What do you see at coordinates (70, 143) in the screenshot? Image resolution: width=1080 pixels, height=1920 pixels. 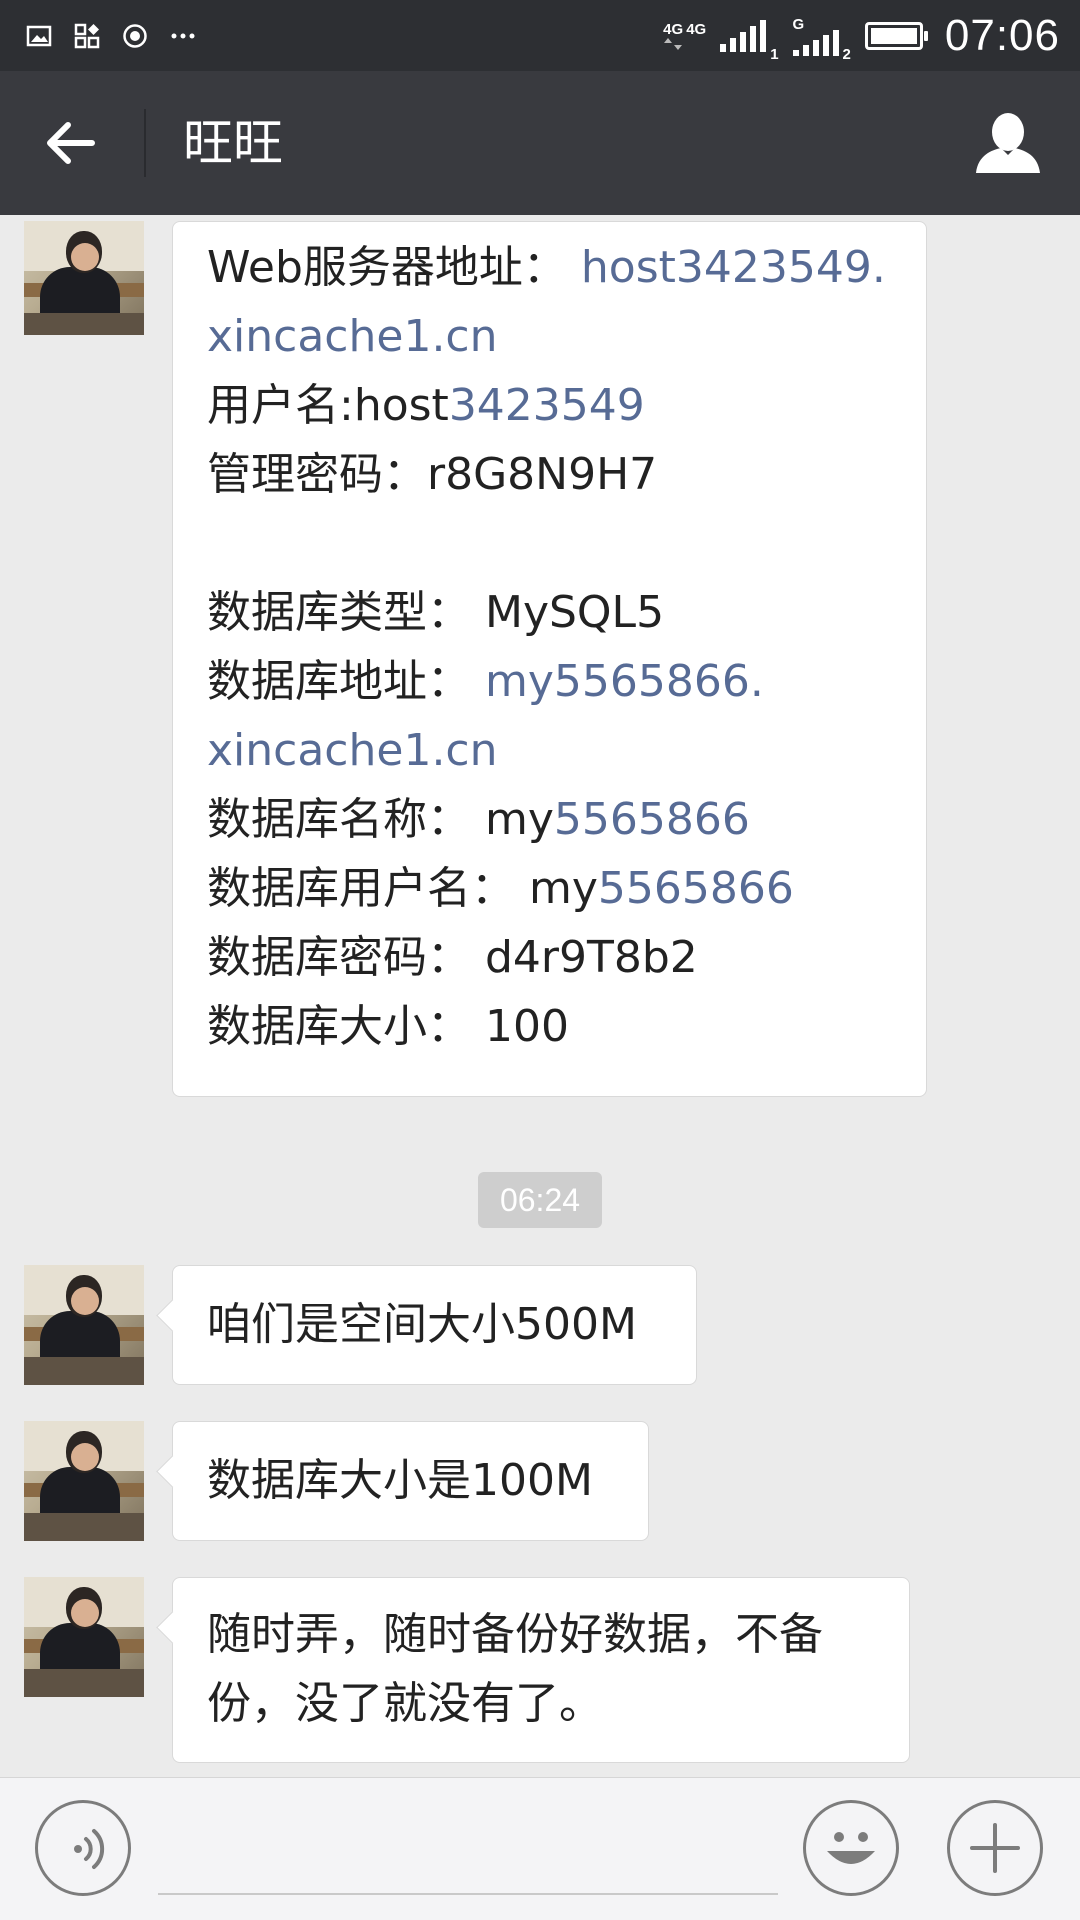 I see `arrow-left-icon` at bounding box center [70, 143].